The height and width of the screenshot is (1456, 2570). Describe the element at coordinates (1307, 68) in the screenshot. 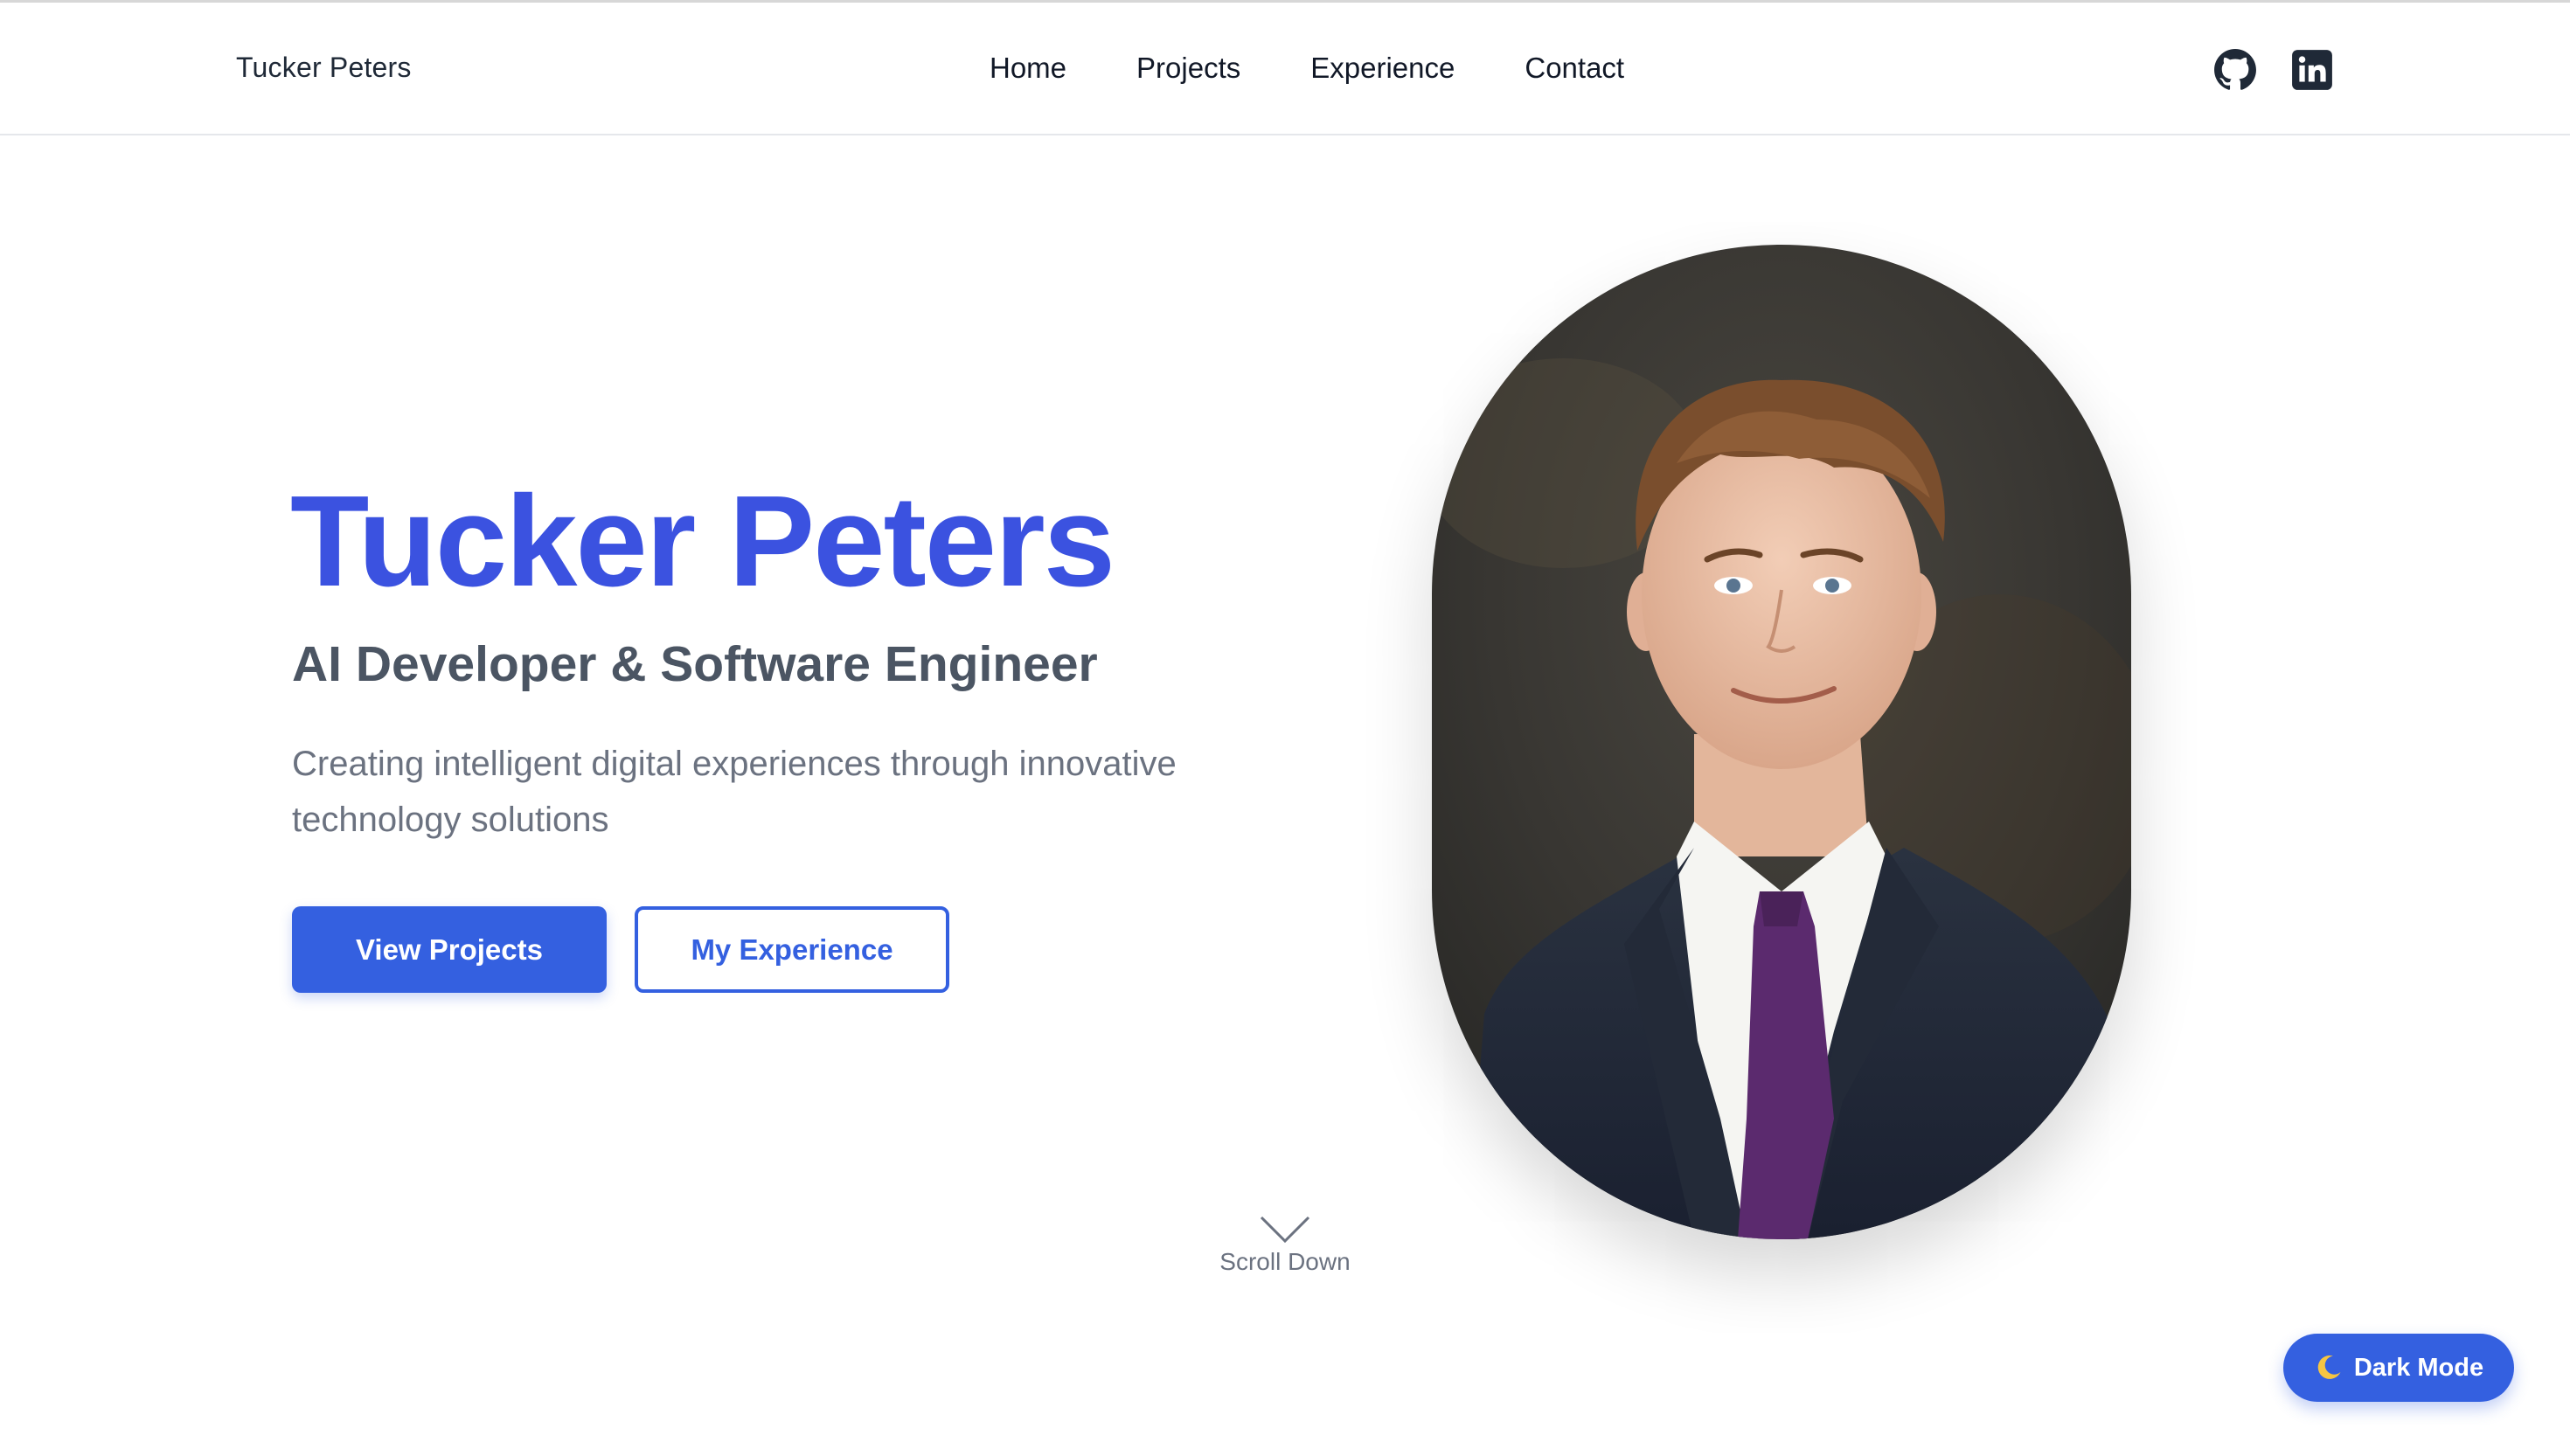

I see `nav-links: Home Projects Experience Contact` at that location.